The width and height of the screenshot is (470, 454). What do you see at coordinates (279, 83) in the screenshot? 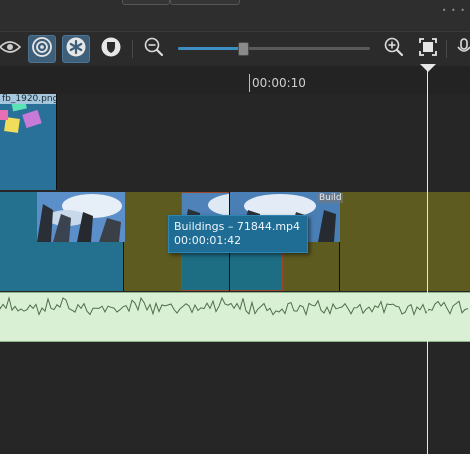
I see `ruler-time-label: 00:00:10` at bounding box center [279, 83].